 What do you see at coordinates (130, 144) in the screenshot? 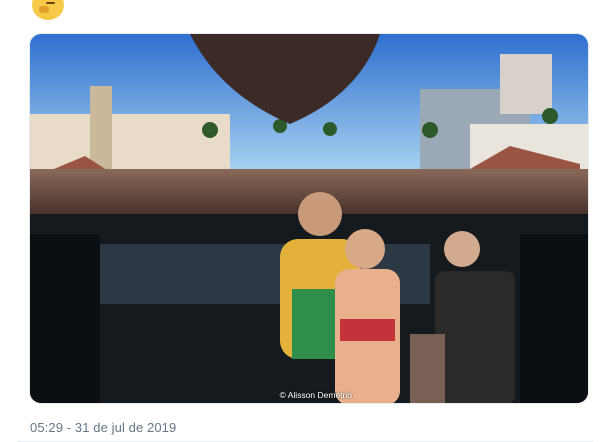
I see `left-hotel` at bounding box center [130, 144].